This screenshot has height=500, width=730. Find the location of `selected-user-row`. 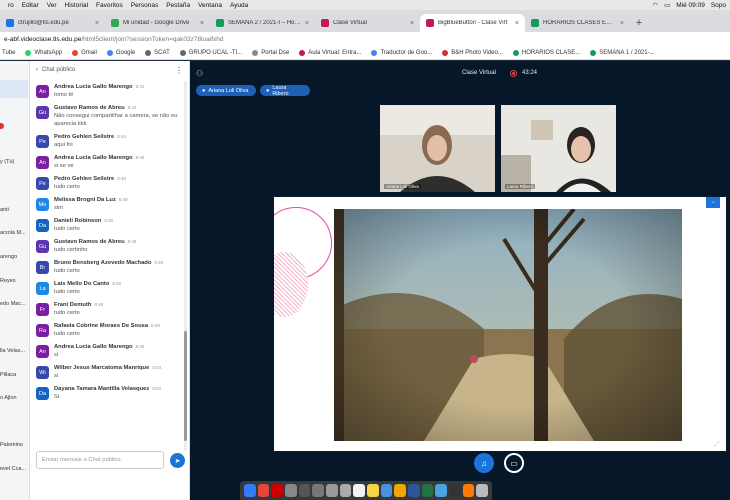

selected-user-row is located at coordinates (14, 89).